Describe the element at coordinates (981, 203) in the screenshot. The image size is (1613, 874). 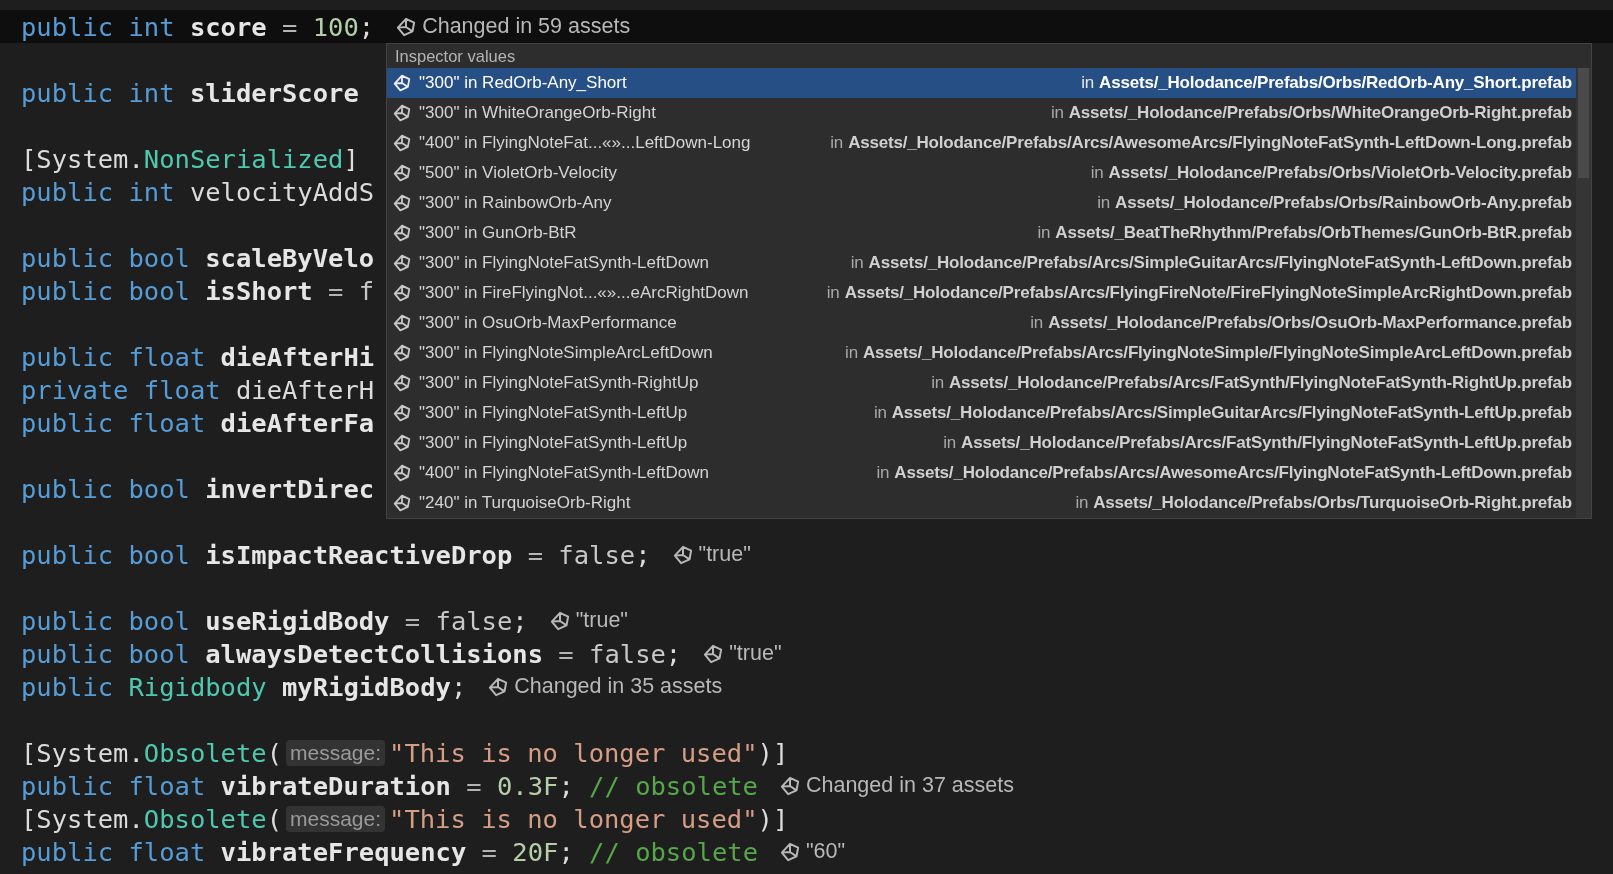
I see `popup-item: "300" in RainbowOrb-Any in Assets/_Holodance/Prefabs/Orbs/RainbowOrb-Any.prefab` at that location.